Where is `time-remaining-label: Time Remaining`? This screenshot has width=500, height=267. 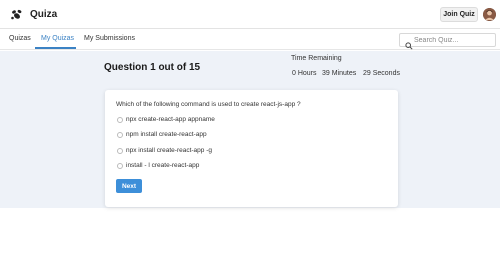 time-remaining-label: Time Remaining is located at coordinates (316, 58).